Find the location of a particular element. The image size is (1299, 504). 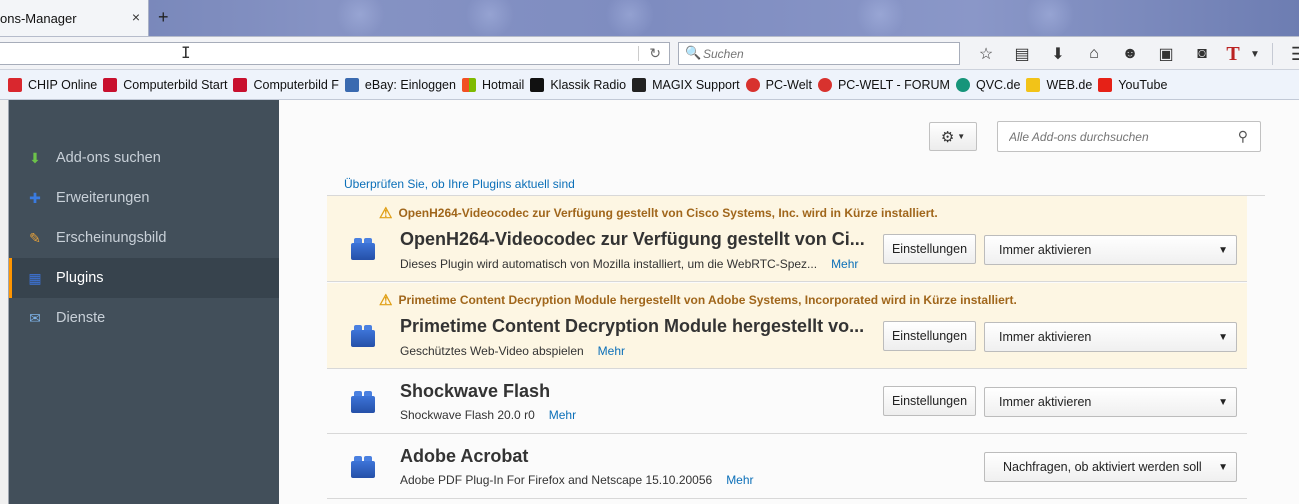

tools-gear-button: ⚙ ▼ is located at coordinates (953, 136).